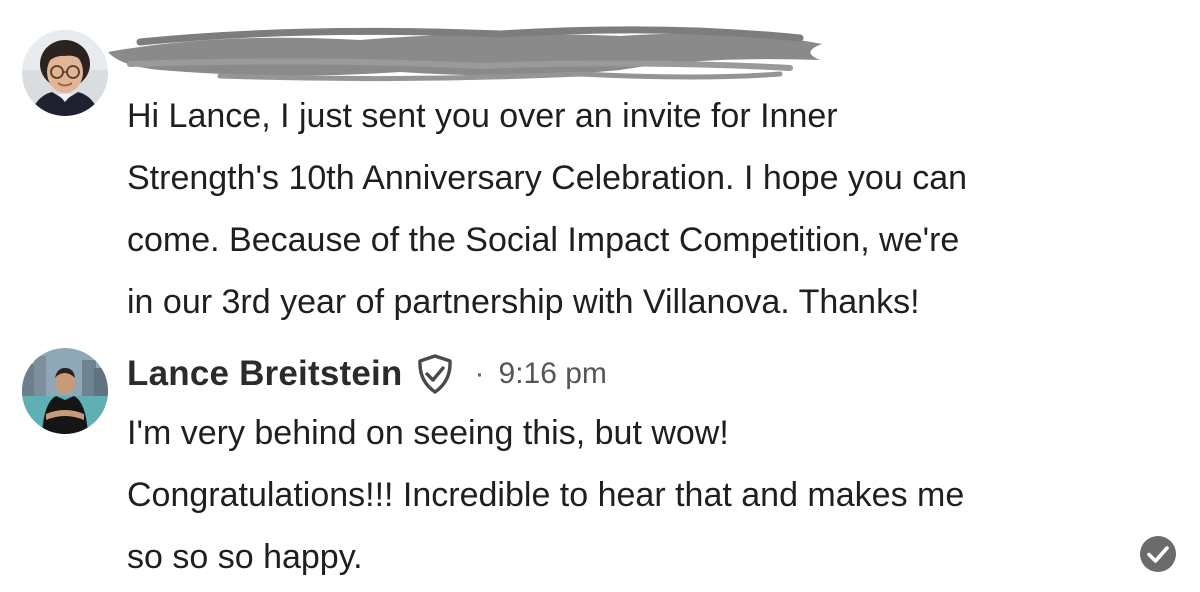 Image resolution: width=1200 pixels, height=592 pixels. What do you see at coordinates (465, 54) in the screenshot?
I see `redacted-sender-header` at bounding box center [465, 54].